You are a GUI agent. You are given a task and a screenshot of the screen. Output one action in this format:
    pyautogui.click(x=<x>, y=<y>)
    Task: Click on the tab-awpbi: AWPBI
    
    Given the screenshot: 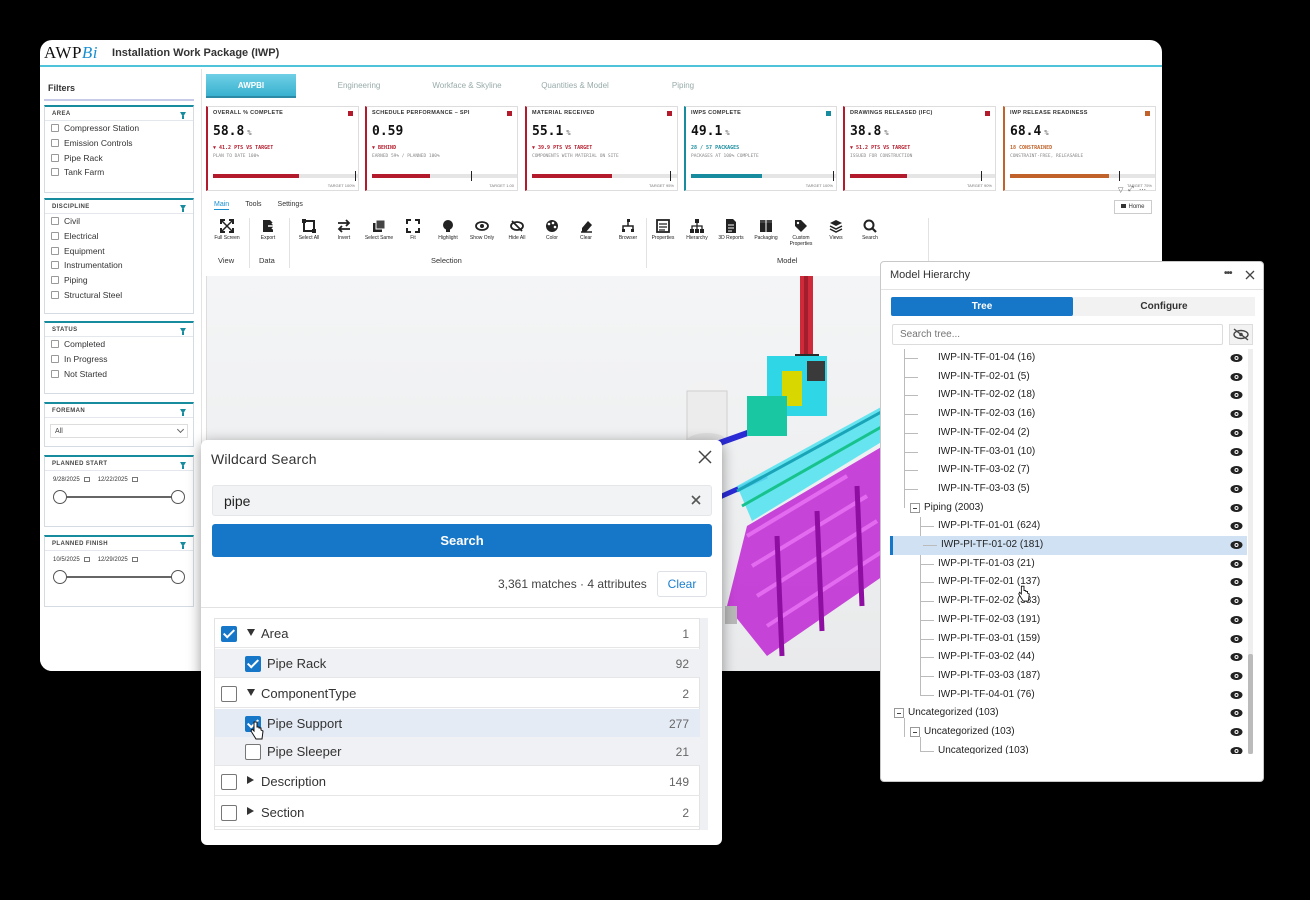 What is the action you would take?
    pyautogui.click(x=251, y=86)
    